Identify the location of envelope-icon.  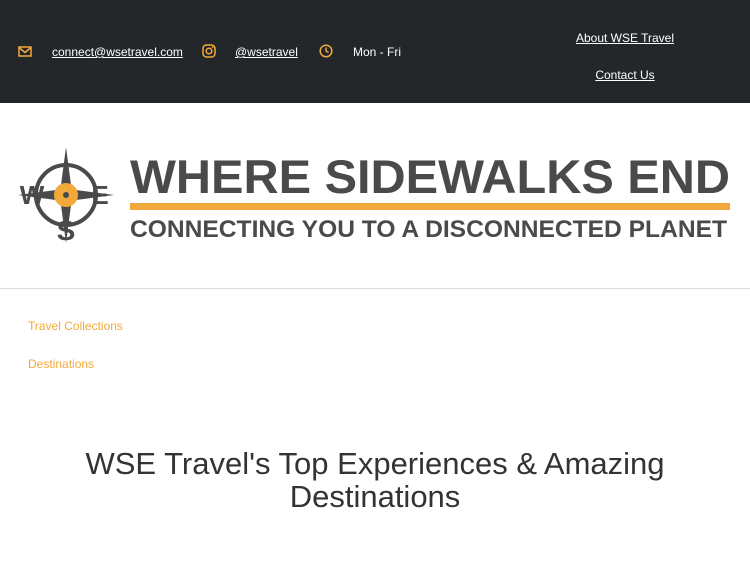
(25, 51).